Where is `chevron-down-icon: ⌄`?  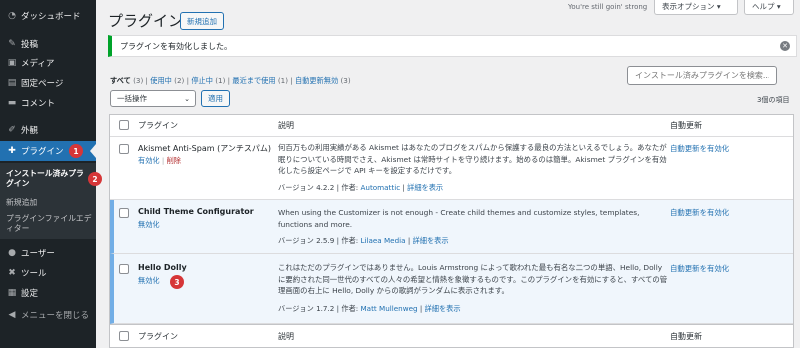 chevron-down-icon: ⌄ is located at coordinates (187, 99).